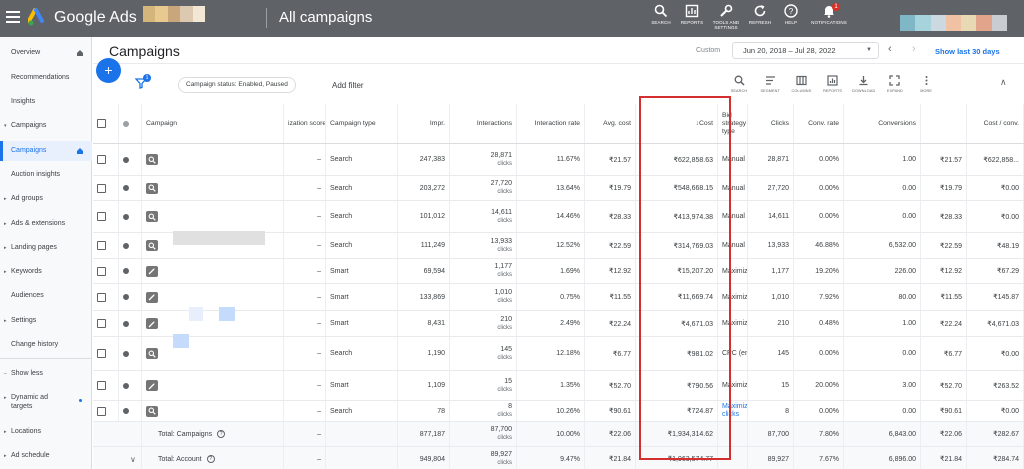  I want to click on prev-period-button: ‹, so click(890, 49).